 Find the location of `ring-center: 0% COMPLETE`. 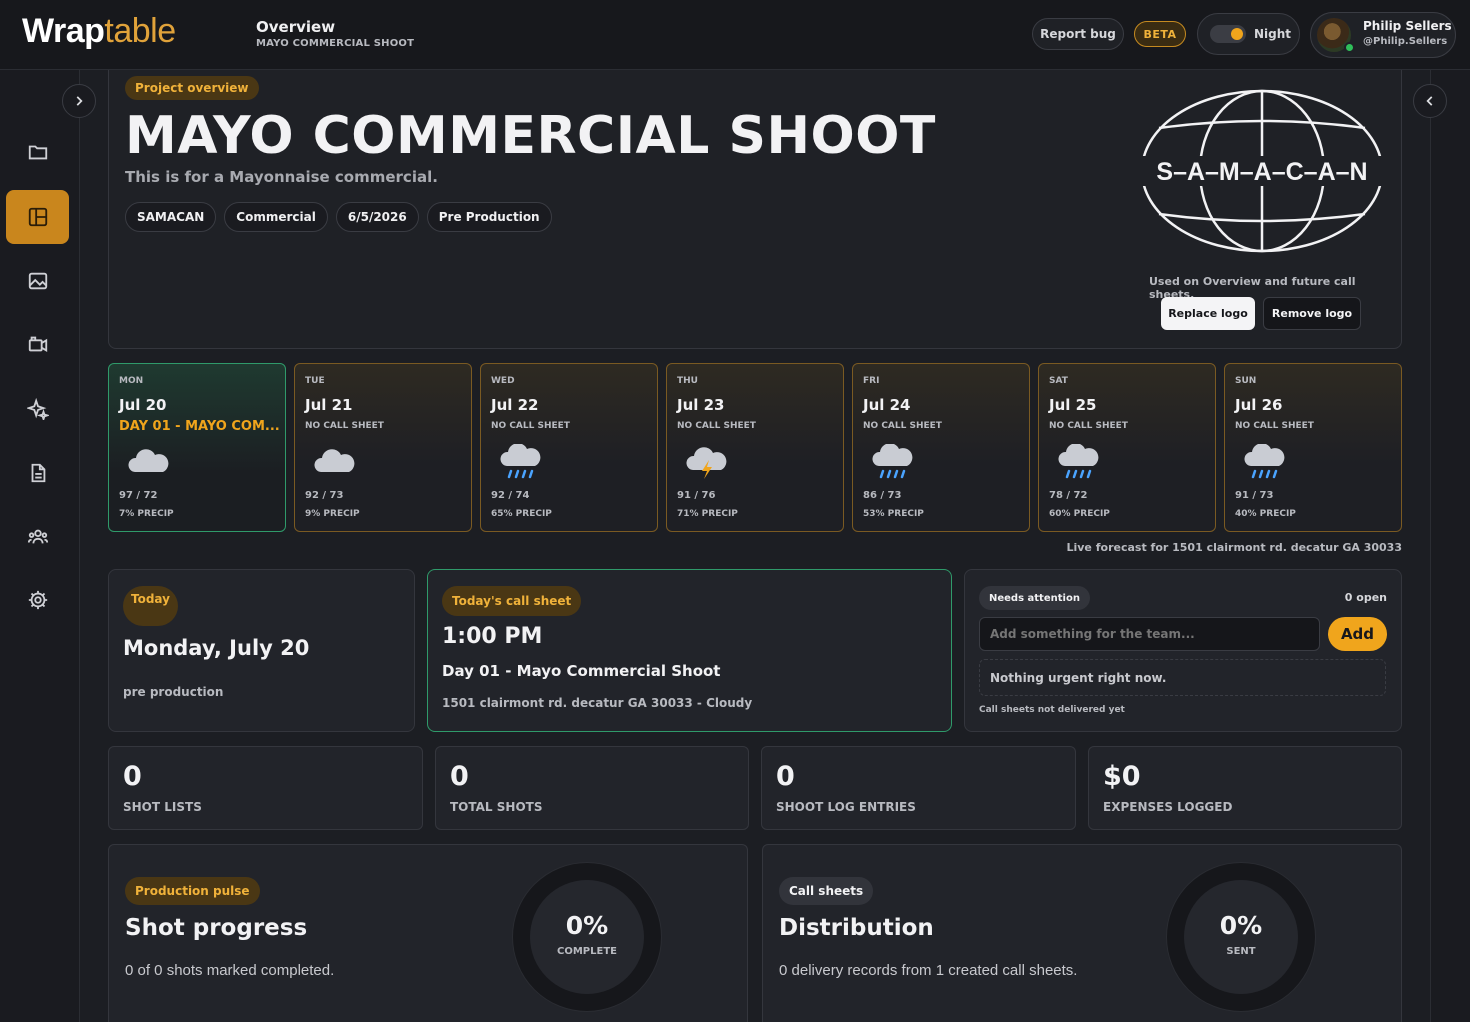

ring-center: 0% COMPLETE is located at coordinates (587, 937).